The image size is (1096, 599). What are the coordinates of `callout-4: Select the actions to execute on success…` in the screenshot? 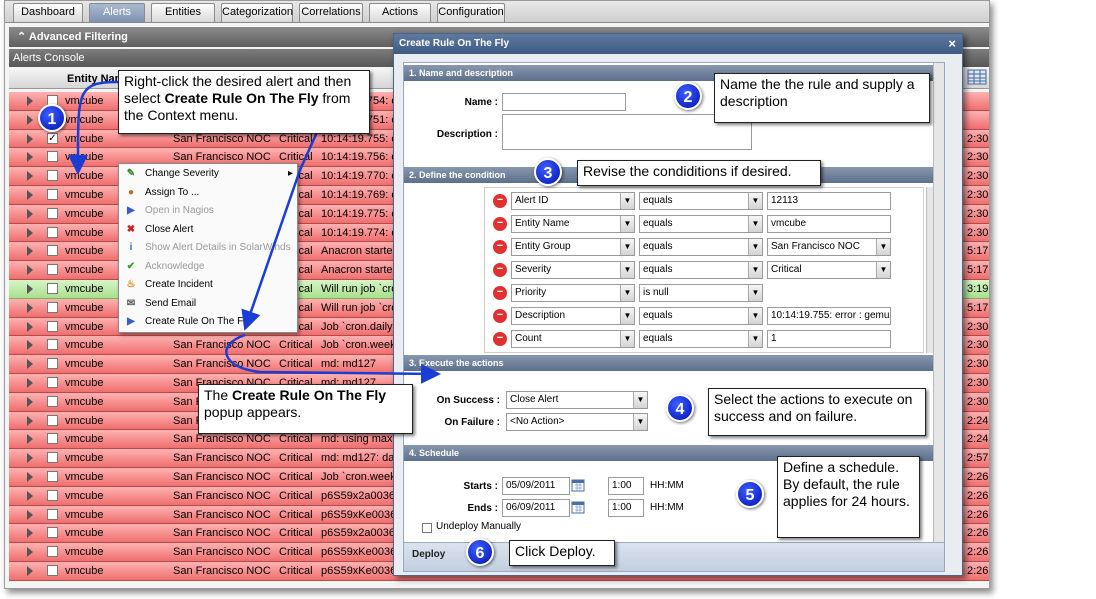 It's located at (817, 412).